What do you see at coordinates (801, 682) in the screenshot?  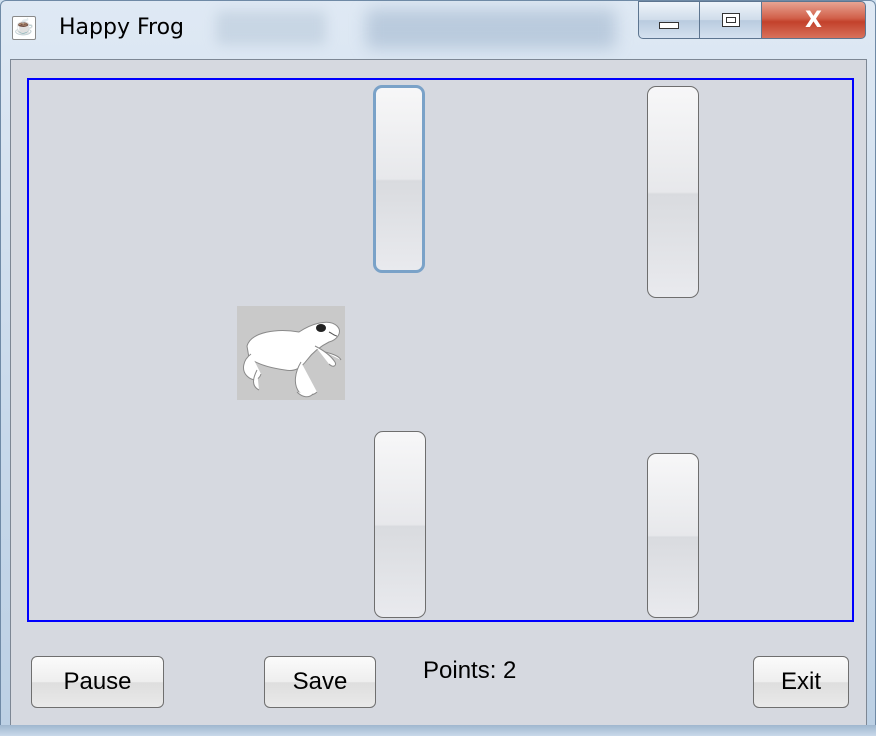 I see `exit-button: Exit` at bounding box center [801, 682].